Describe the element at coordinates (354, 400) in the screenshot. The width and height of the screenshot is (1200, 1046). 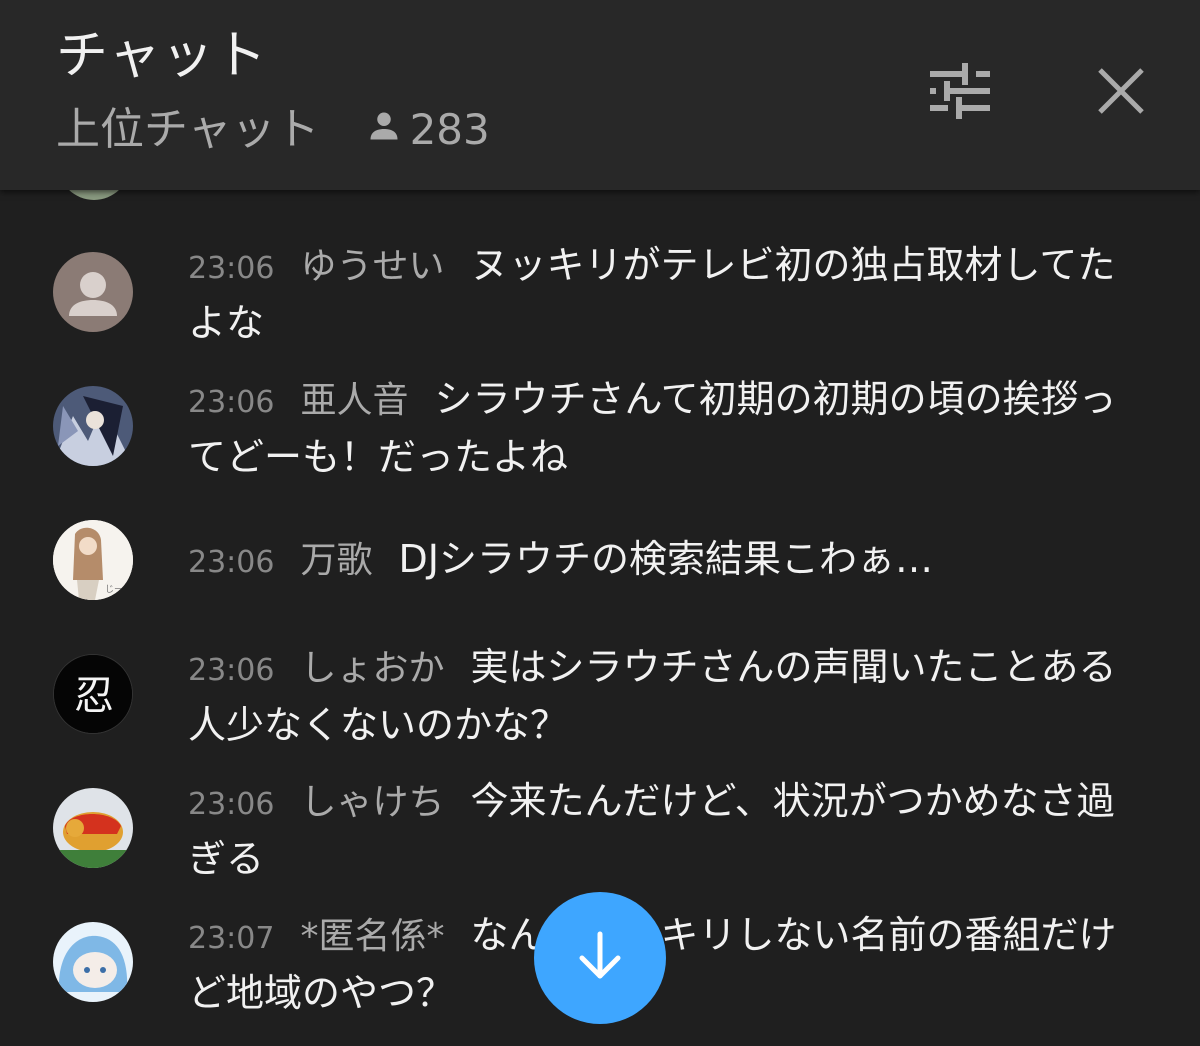
I see `message-author: 亜人音` at that location.